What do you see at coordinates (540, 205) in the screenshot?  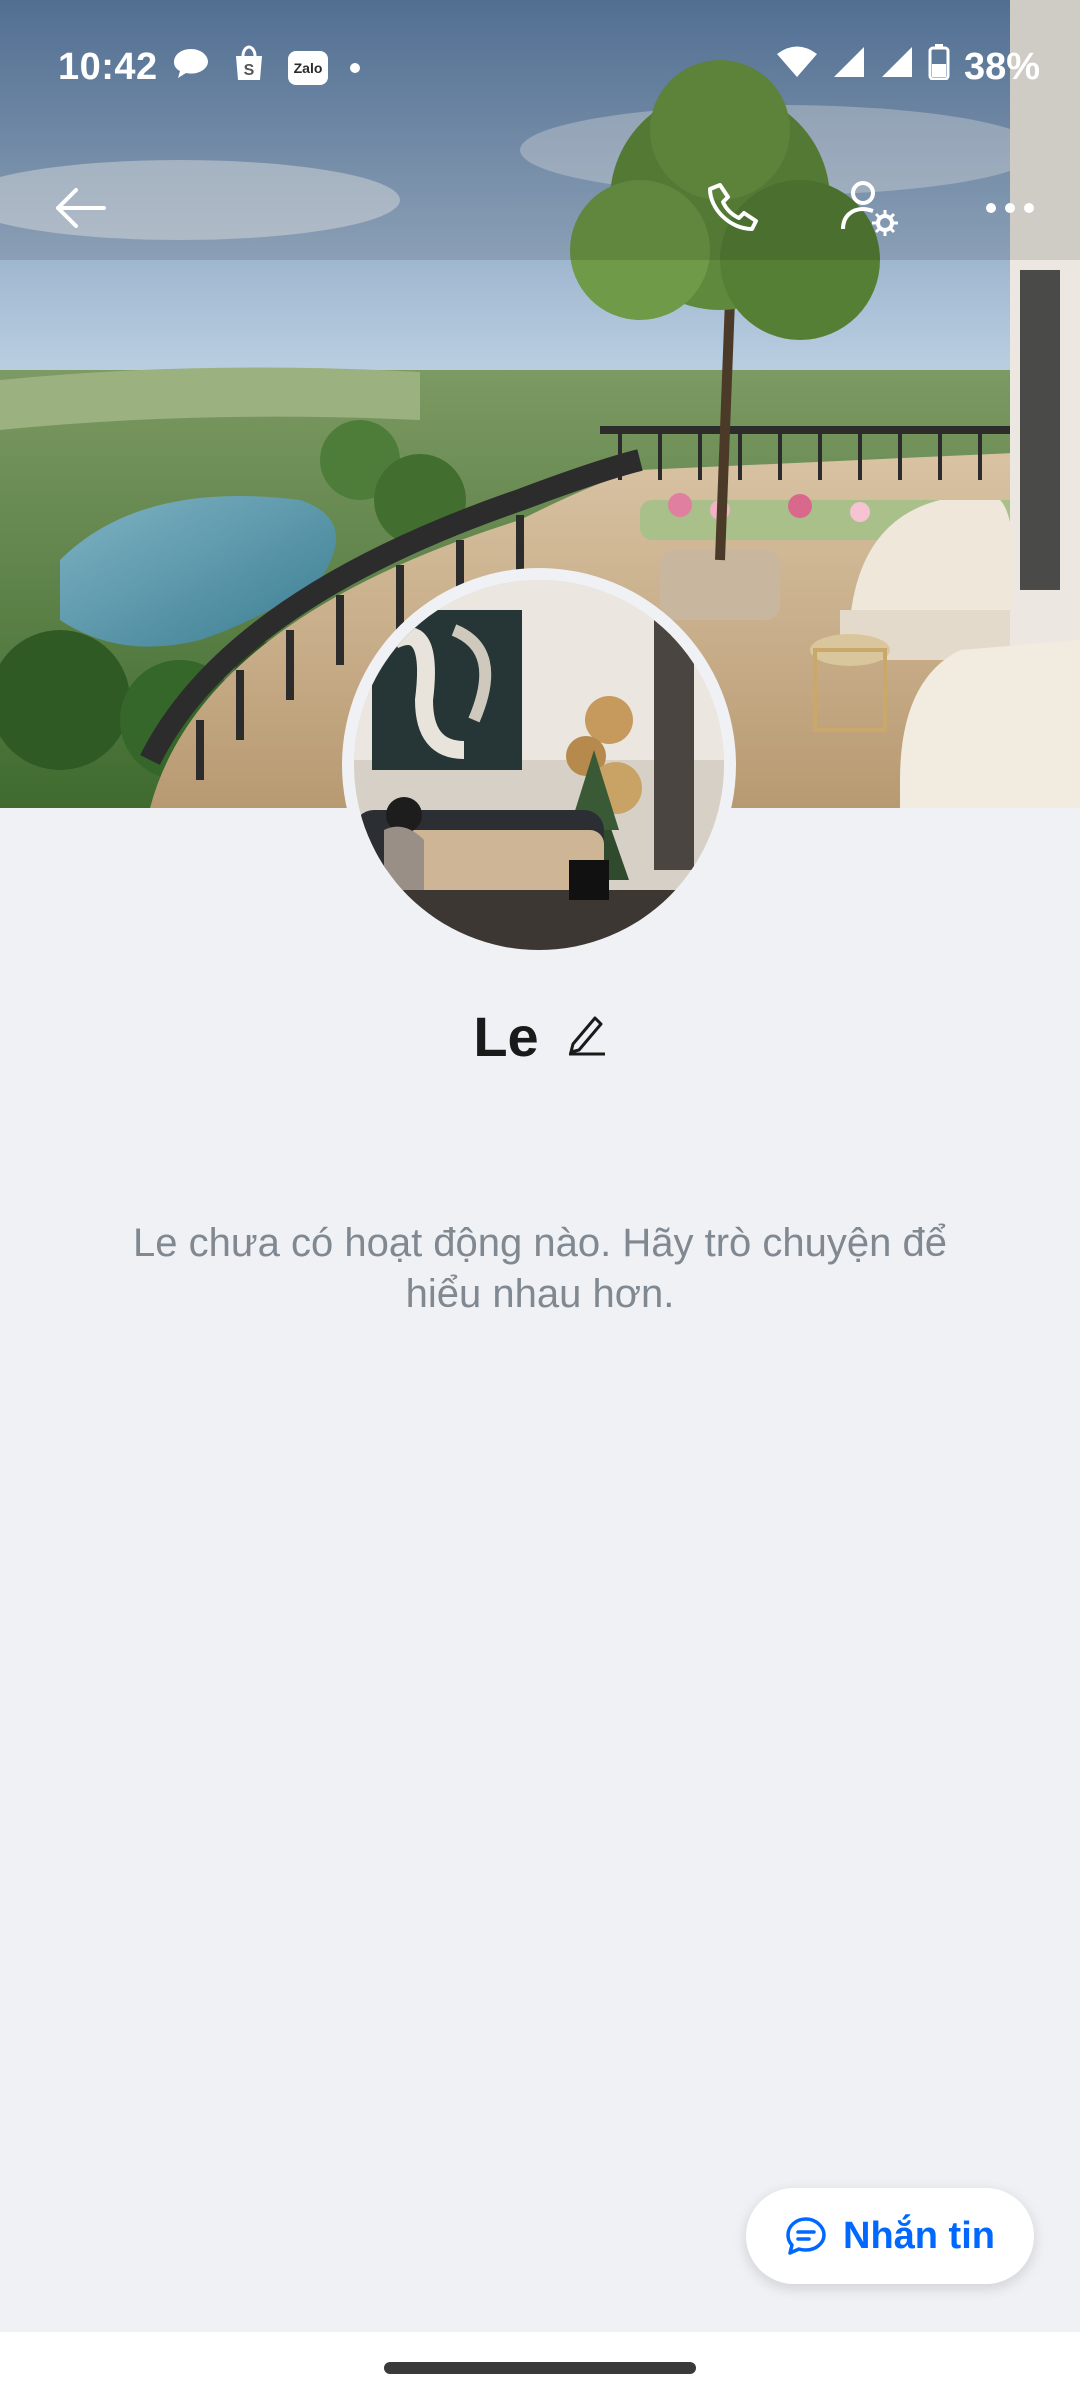 I see `profile-top-bar` at bounding box center [540, 205].